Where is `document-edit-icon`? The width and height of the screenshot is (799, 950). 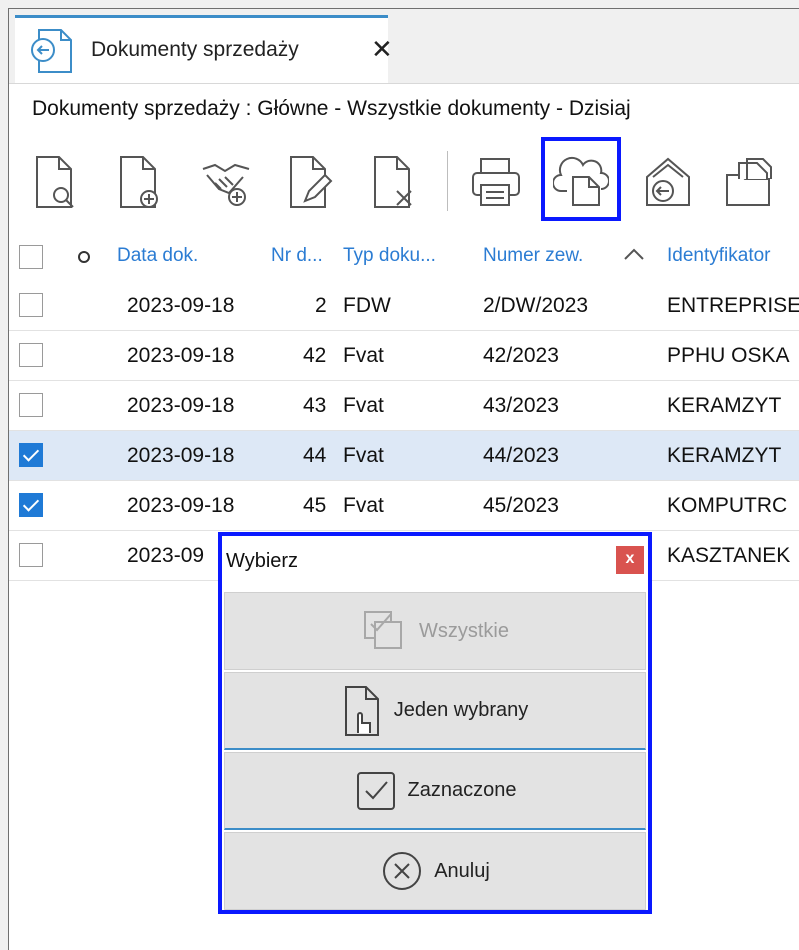 document-edit-icon is located at coordinates (311, 182).